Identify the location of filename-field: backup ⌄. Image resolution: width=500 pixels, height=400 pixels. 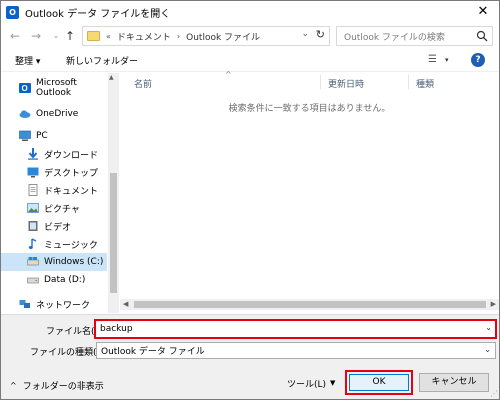
(295, 329).